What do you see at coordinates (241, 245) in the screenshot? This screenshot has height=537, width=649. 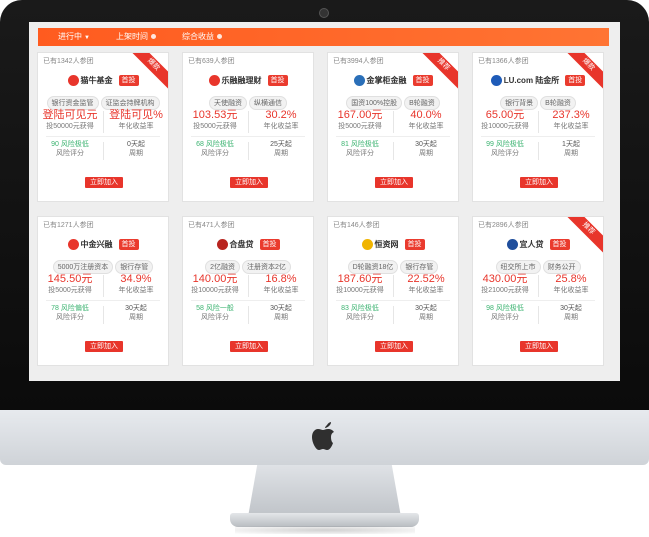 I see `platform-name: 合盘贷` at bounding box center [241, 245].